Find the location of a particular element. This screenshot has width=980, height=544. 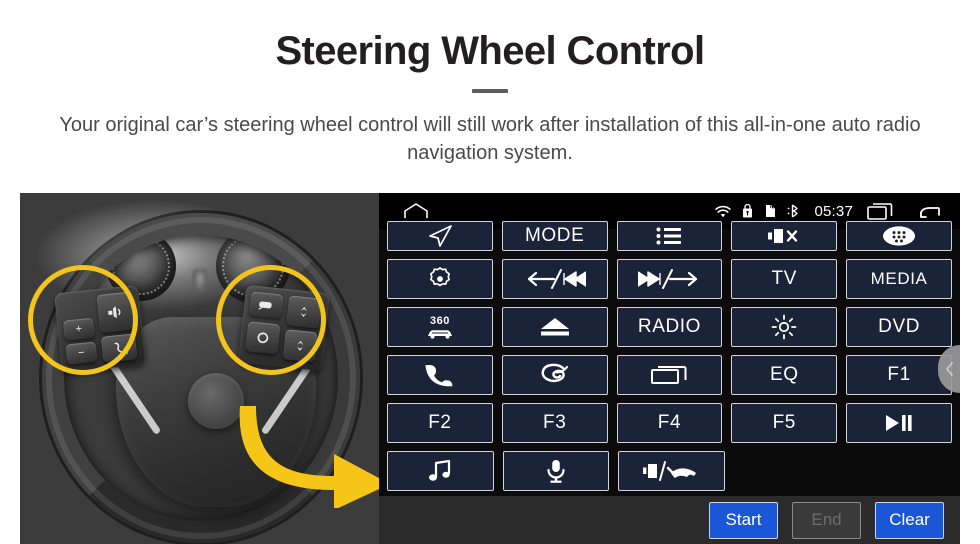

list-menu-icon is located at coordinates (669, 236).